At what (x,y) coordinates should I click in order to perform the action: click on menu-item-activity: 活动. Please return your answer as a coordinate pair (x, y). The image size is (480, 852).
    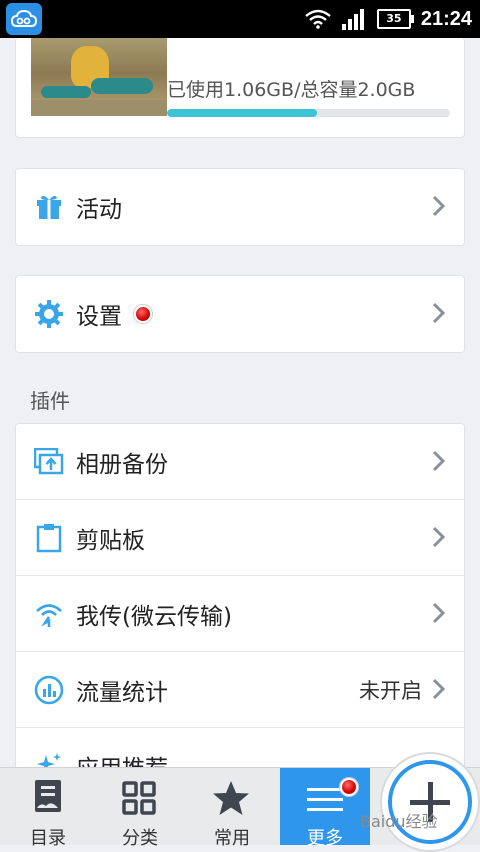
    Looking at the image, I should click on (240, 207).